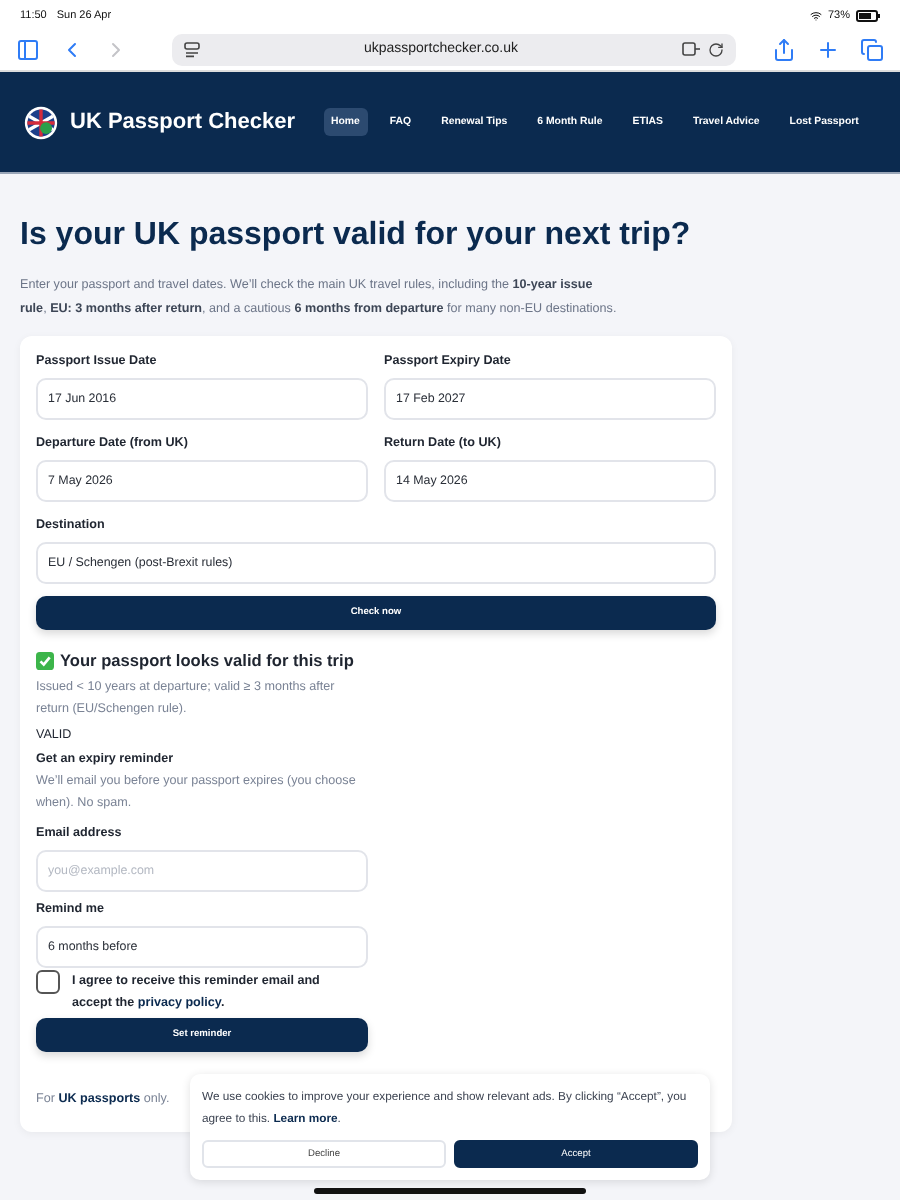  What do you see at coordinates (192, 49) in the screenshot?
I see `page-menu-icon` at bounding box center [192, 49].